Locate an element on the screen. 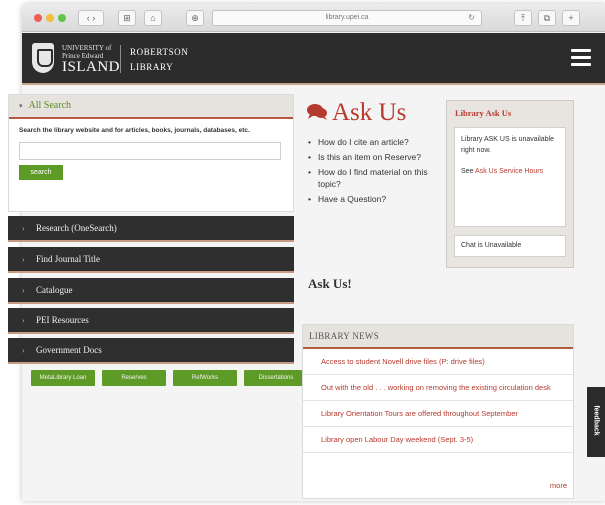 This screenshot has width=605, height=505. library-news-heading: LIBRARY NEWS is located at coordinates (438, 337).